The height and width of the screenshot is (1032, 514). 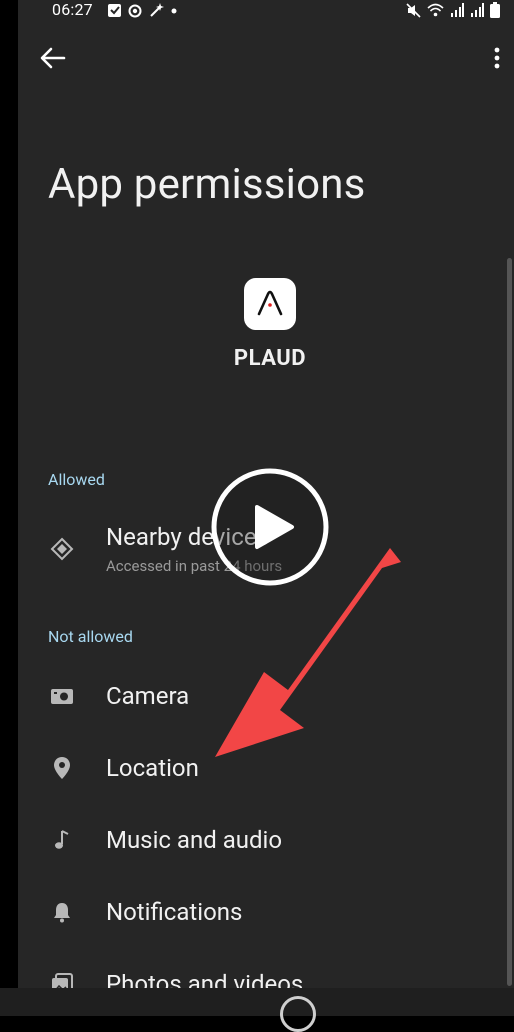 What do you see at coordinates (207, 184) in the screenshot?
I see `page-title: App permissions` at bounding box center [207, 184].